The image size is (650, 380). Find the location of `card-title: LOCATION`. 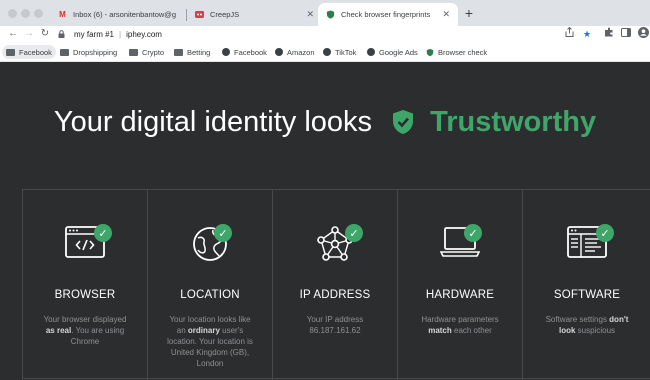

card-title: LOCATION is located at coordinates (210, 295).